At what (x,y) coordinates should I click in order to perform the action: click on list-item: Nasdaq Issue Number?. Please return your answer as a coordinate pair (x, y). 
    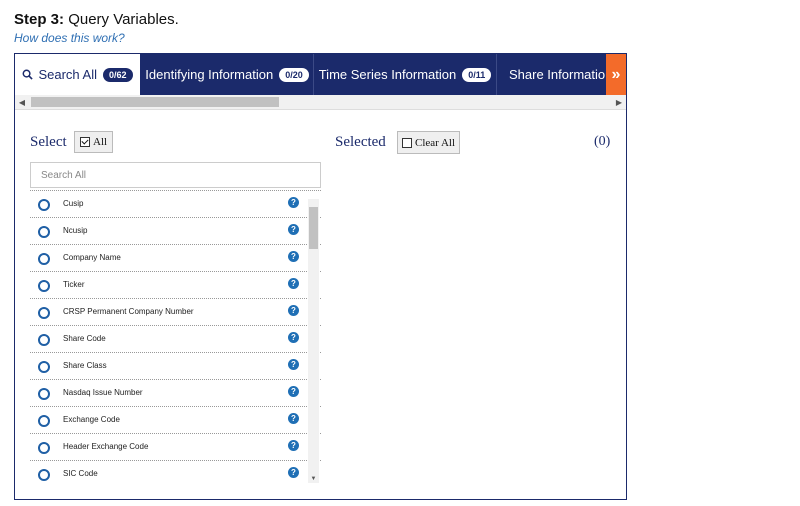
    Looking at the image, I should click on (175, 393).